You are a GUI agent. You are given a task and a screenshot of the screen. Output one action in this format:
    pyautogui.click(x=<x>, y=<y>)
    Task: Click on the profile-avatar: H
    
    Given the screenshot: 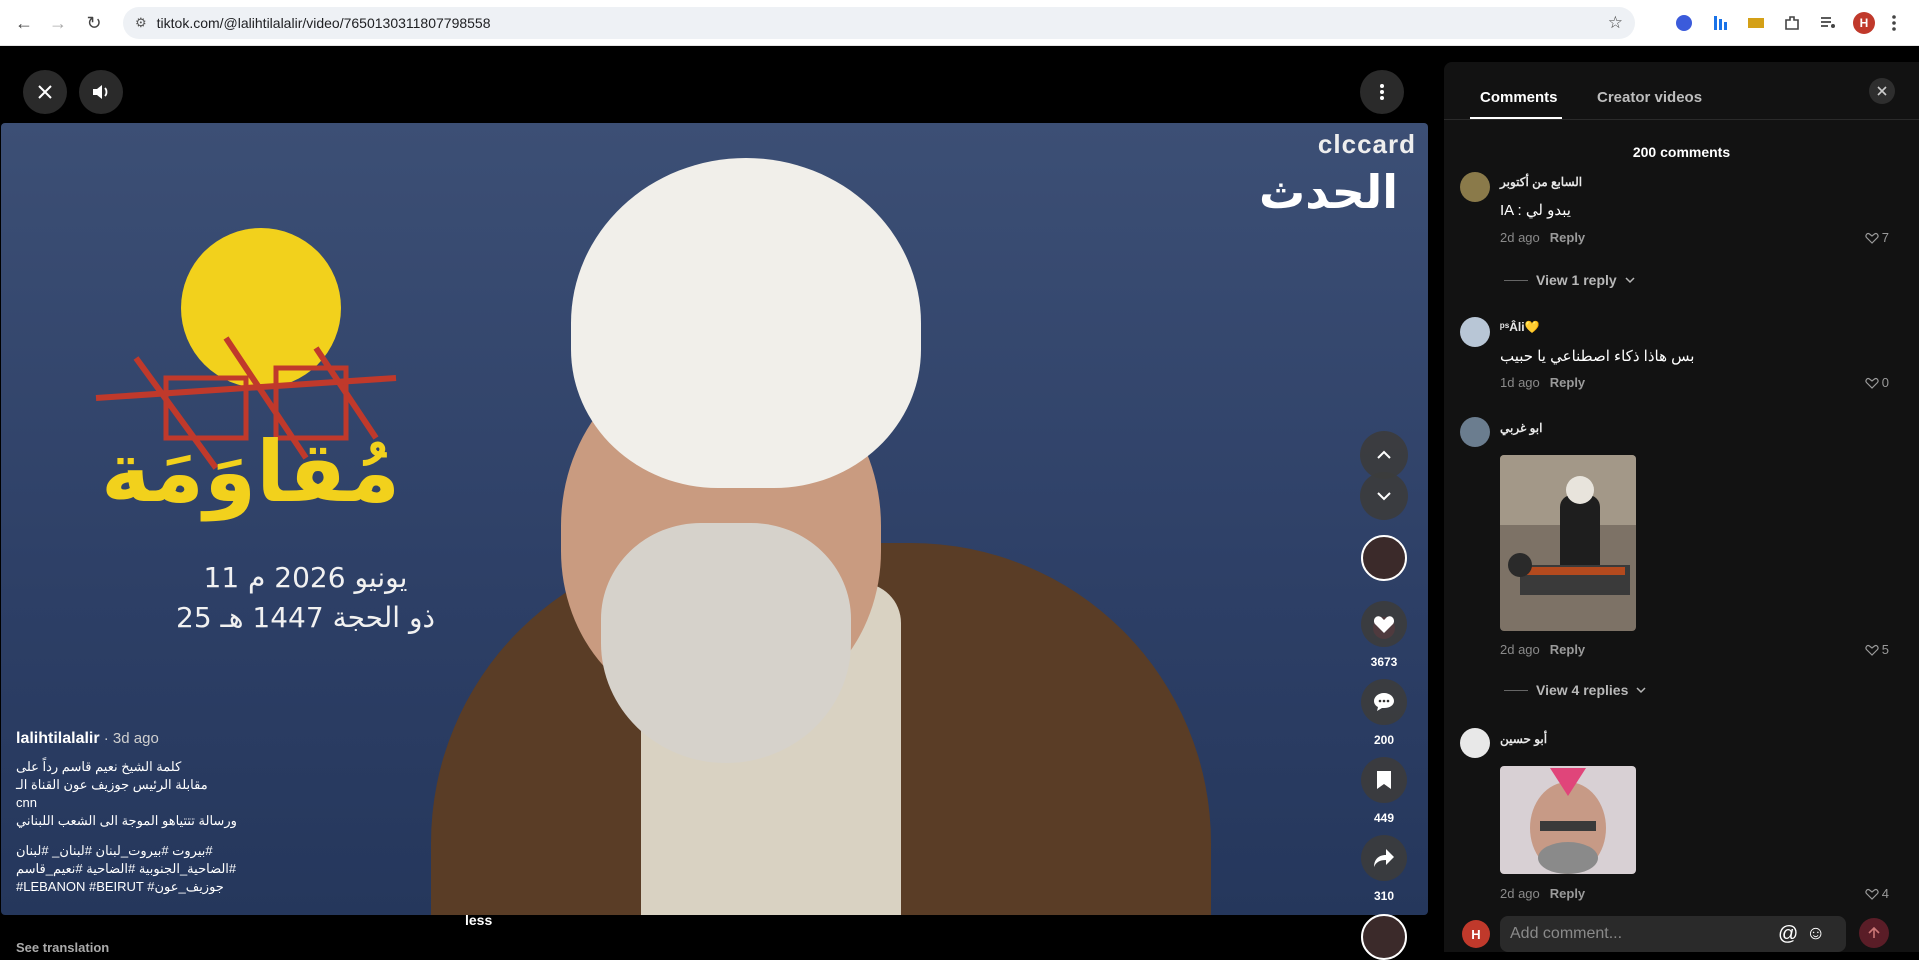 What is the action you would take?
    pyautogui.click(x=1864, y=23)
    